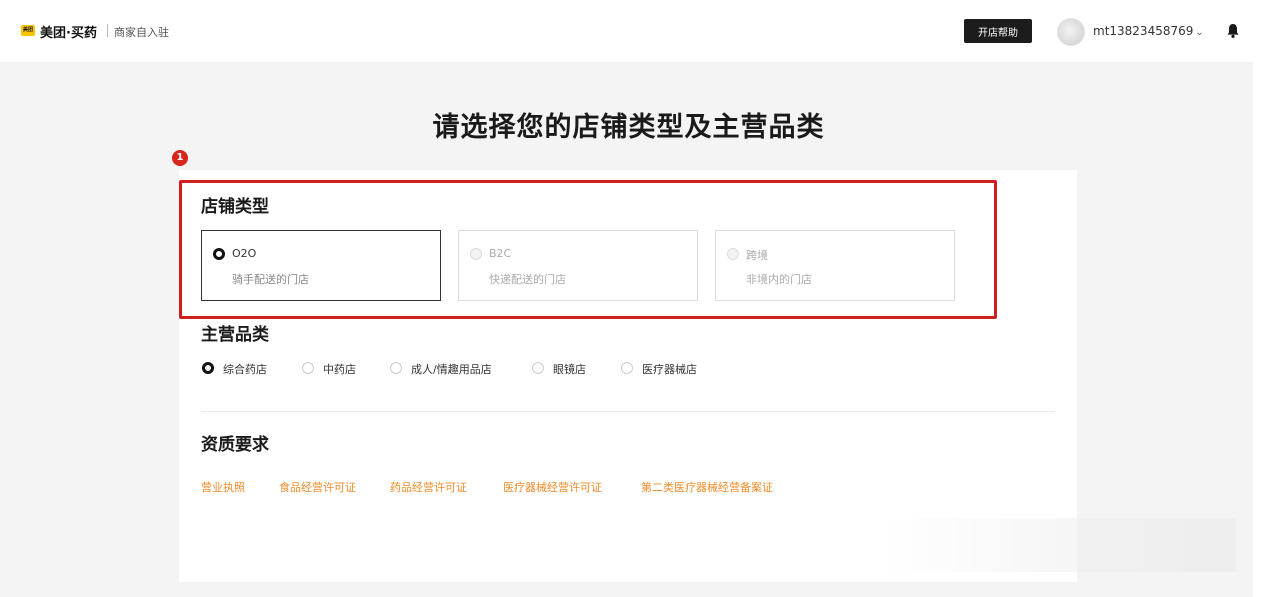 This screenshot has height=597, width=1261. What do you see at coordinates (628, 127) in the screenshot?
I see `page-title: 请选择您的店铺类型及主营品类` at bounding box center [628, 127].